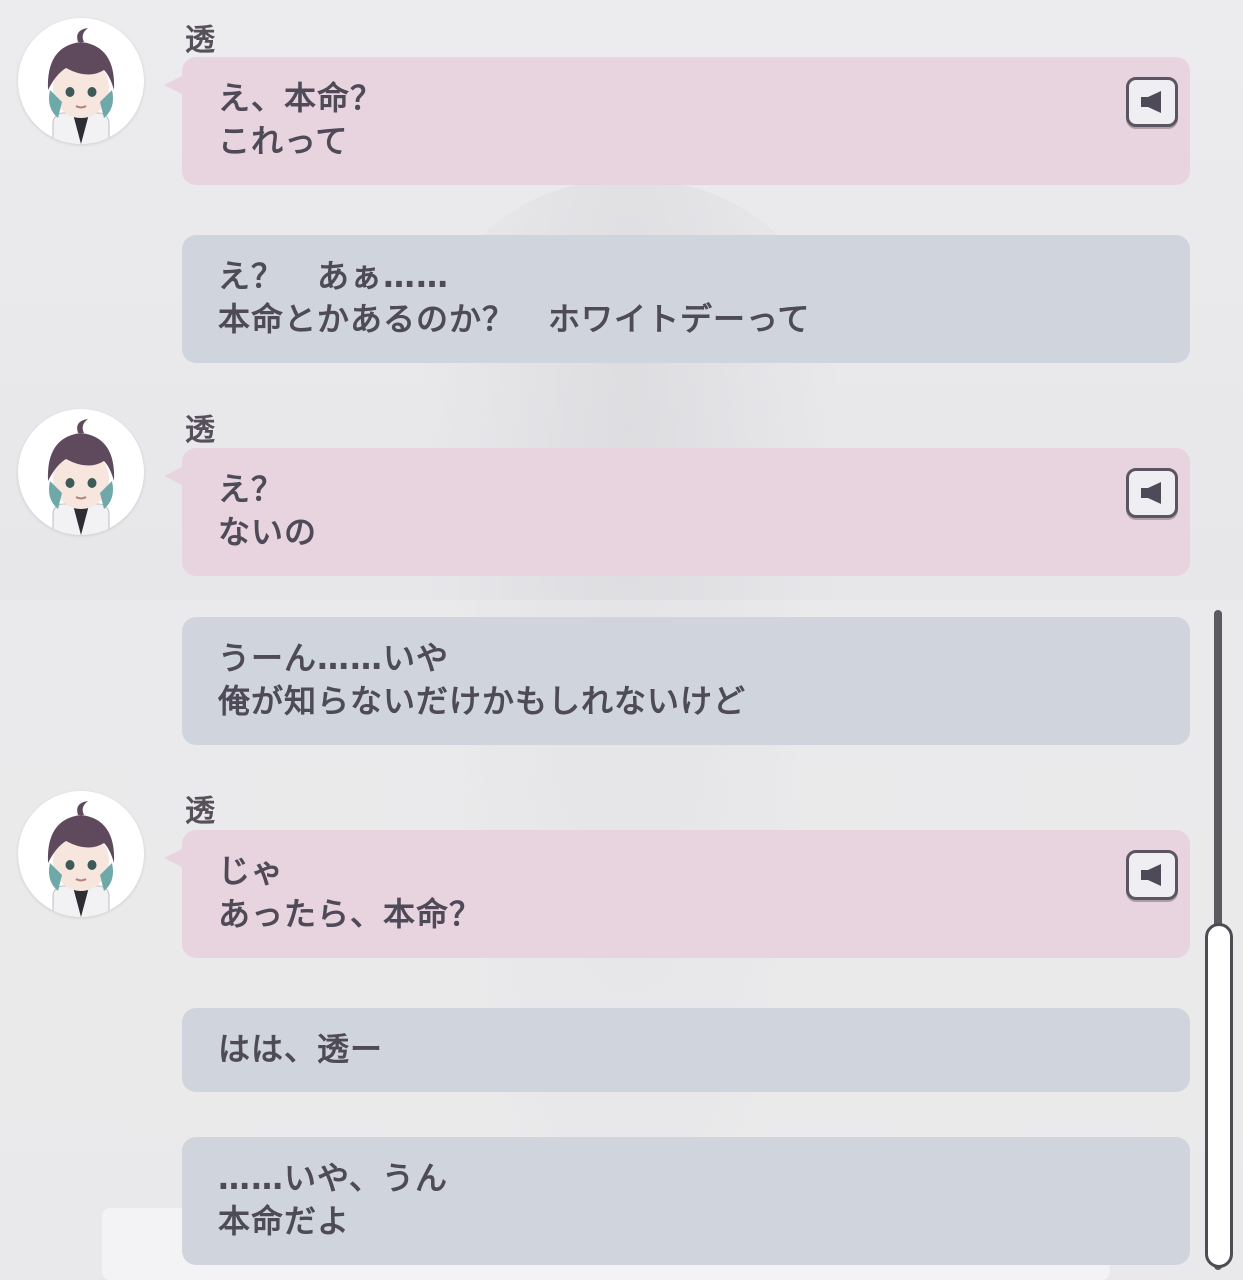 Image resolution: width=1243 pixels, height=1280 pixels. Describe the element at coordinates (677, 894) in the screenshot. I see `message-bubble-partner: じゃ あったら、本命？` at that location.